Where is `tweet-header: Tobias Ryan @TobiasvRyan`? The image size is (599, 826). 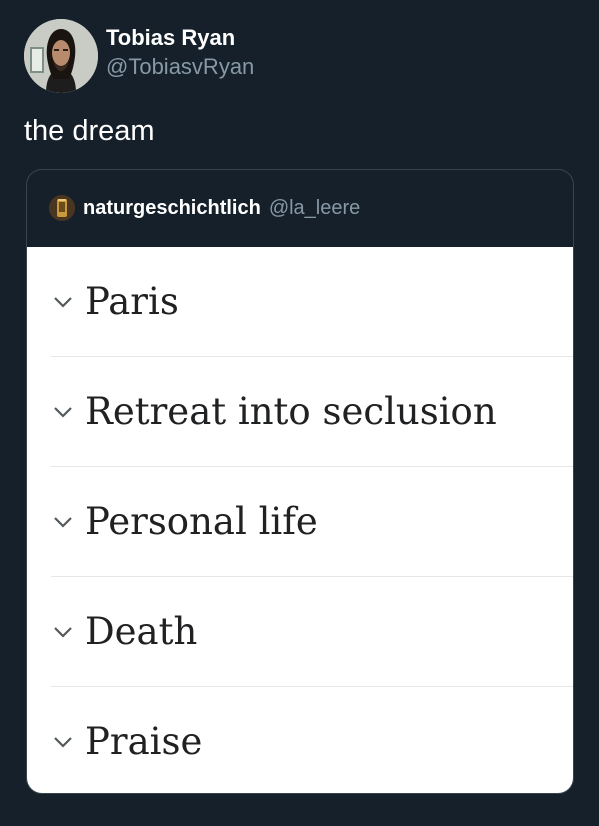 tweet-header: Tobias Ryan @TobiasvRyan is located at coordinates (139, 56).